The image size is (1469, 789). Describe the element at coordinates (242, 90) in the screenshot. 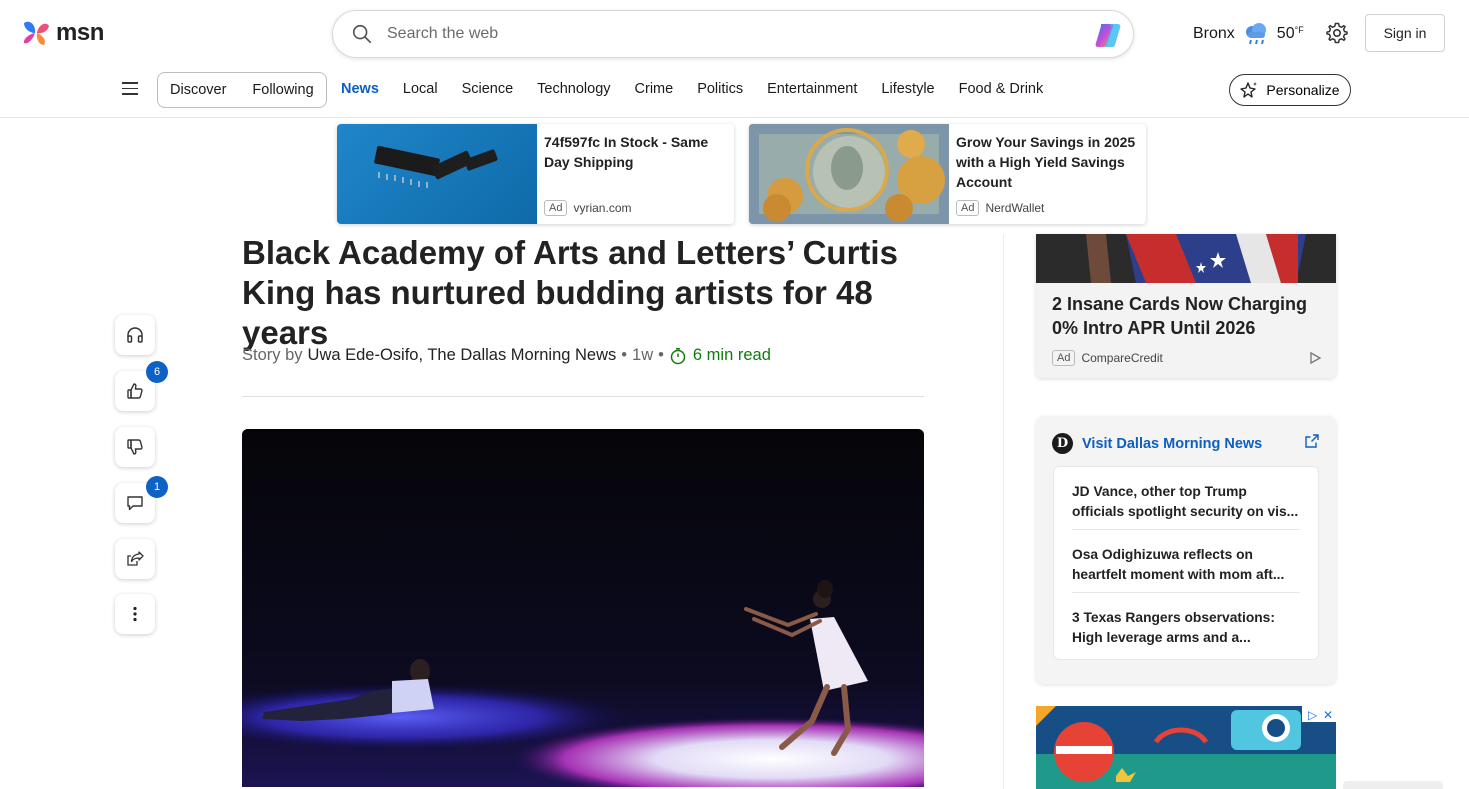

I see `feed-toggle: Discover Following` at that location.